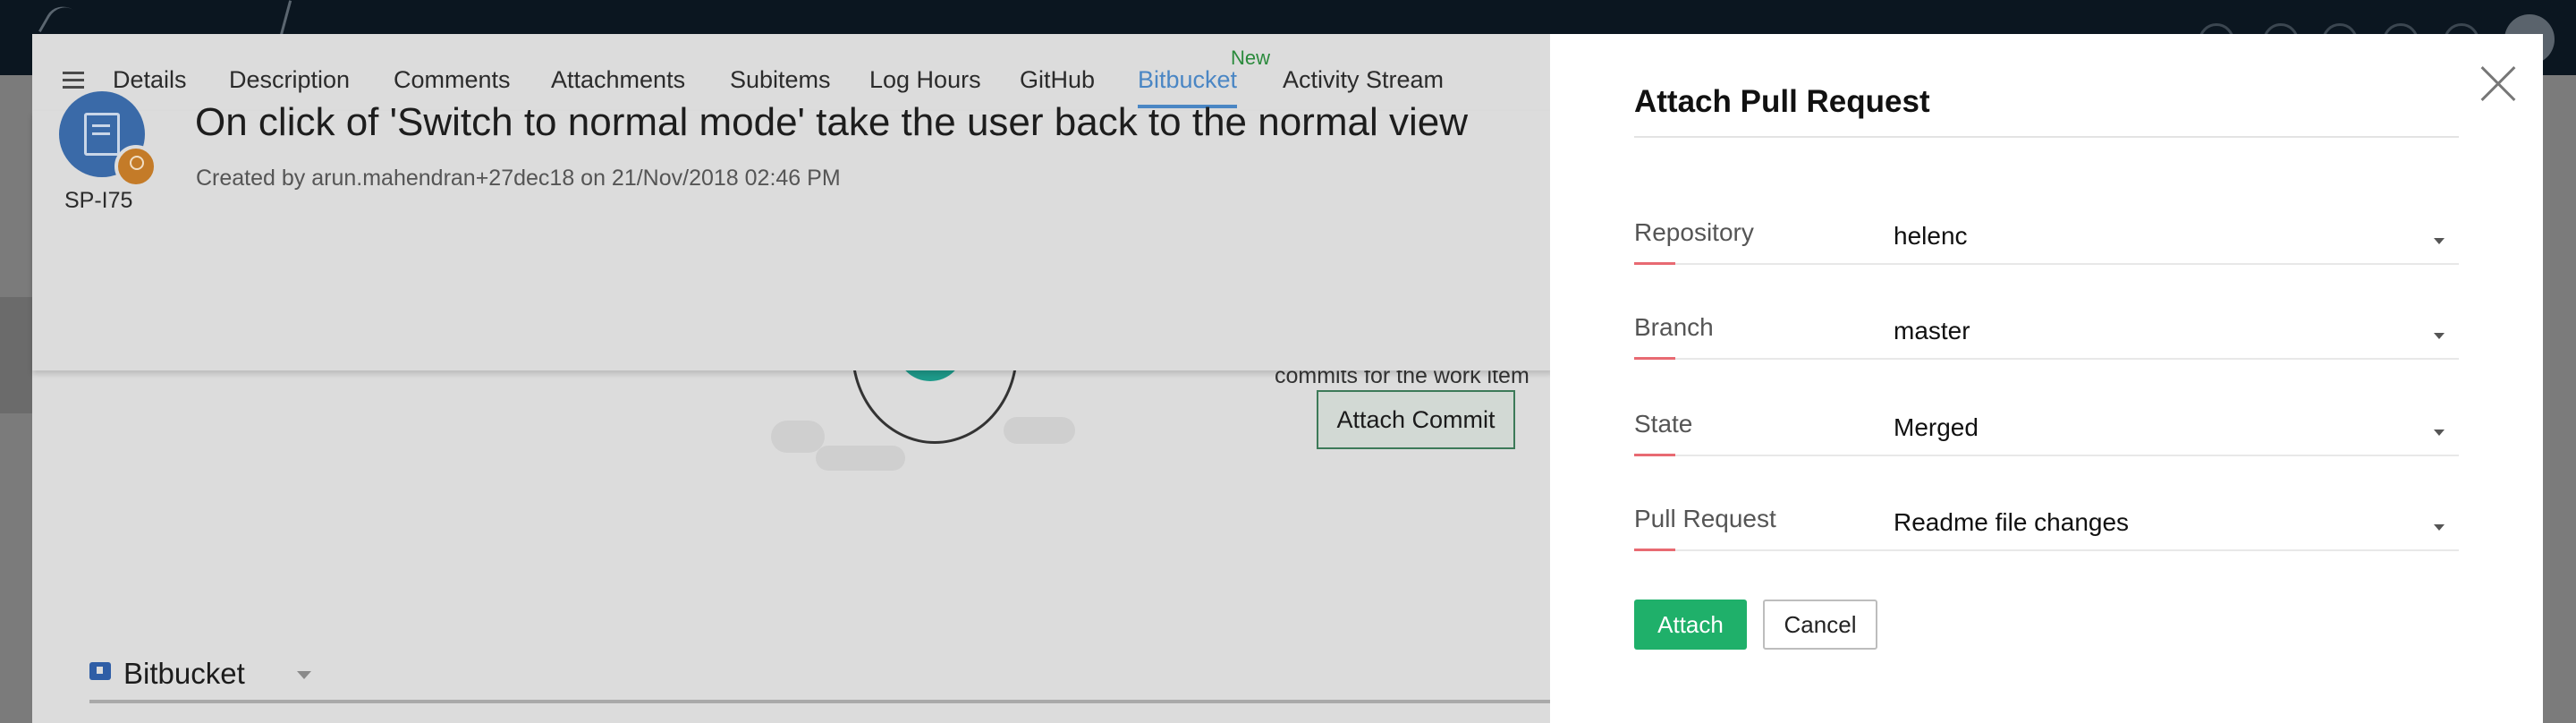 Image resolution: width=2576 pixels, height=723 pixels. Describe the element at coordinates (2011, 522) in the screenshot. I see `pull-request-value: Readme file changes` at that location.